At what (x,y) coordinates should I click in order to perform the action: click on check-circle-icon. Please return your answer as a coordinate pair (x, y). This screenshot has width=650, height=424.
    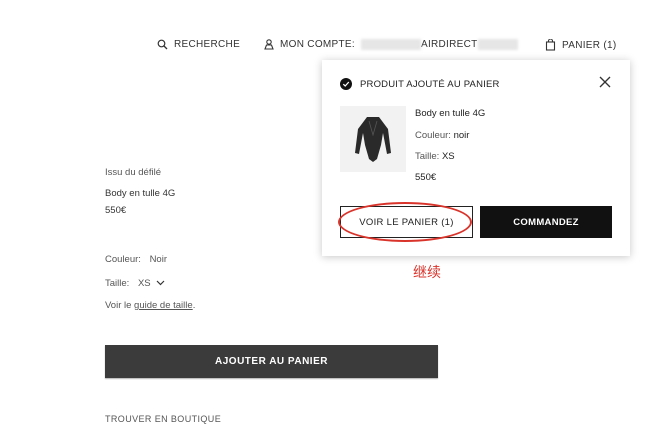
    Looking at the image, I should click on (346, 84).